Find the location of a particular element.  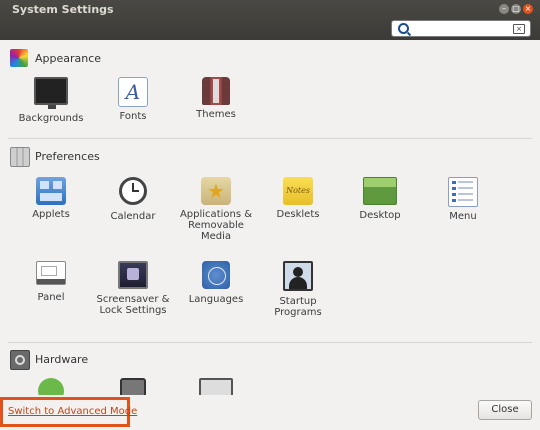

clock-icon is located at coordinates (133, 191).